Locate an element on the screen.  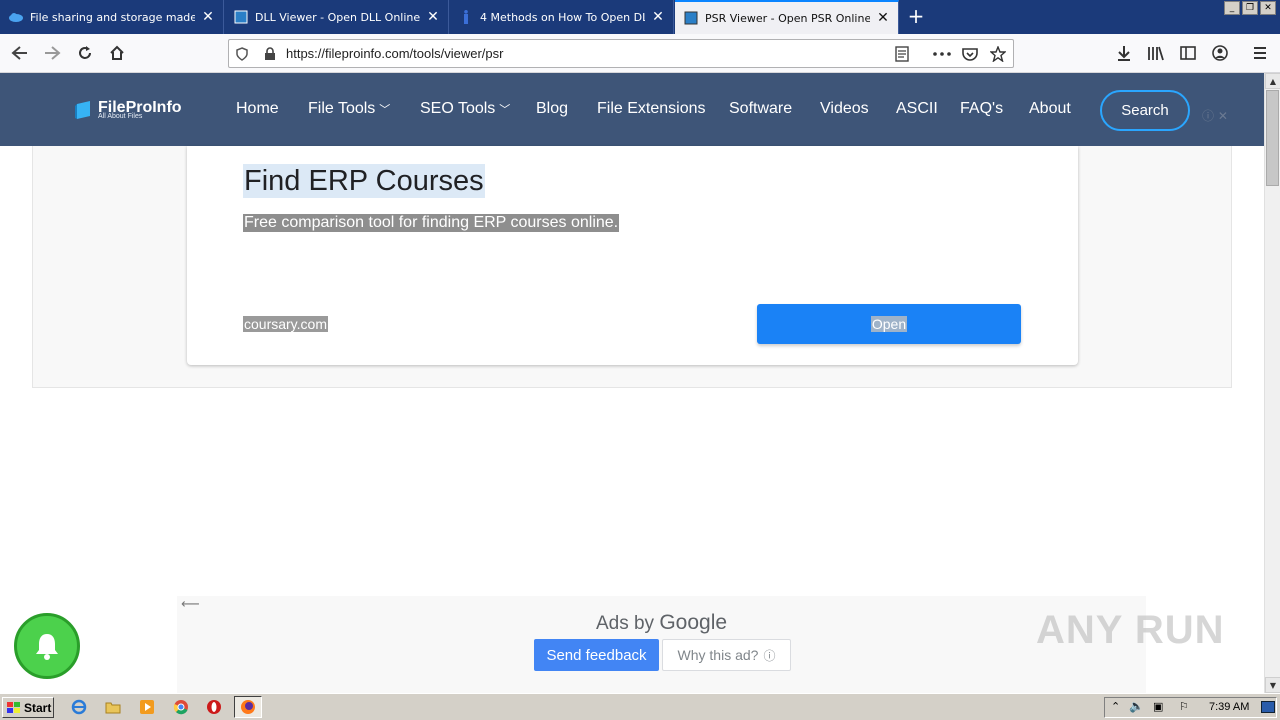
scrollbar-thumb is located at coordinates (1272, 138).